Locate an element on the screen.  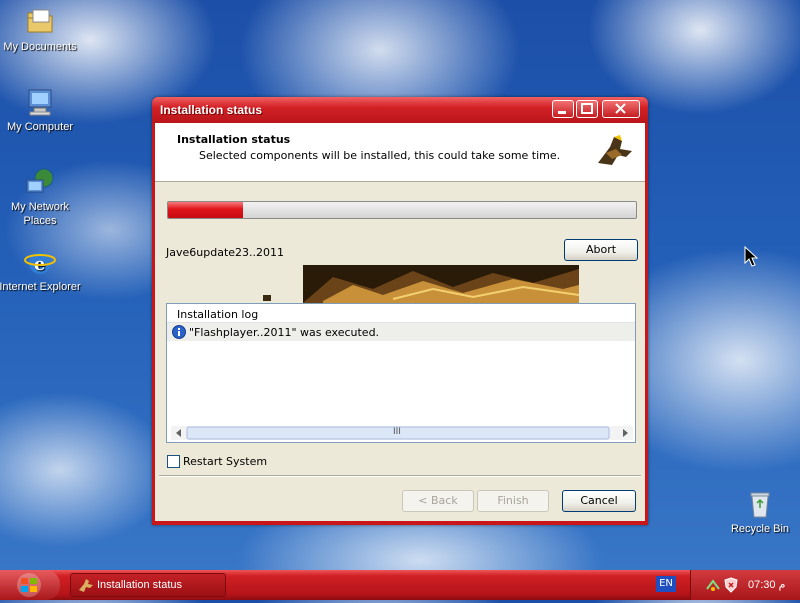
eagle-banner-image is located at coordinates (421, 283).